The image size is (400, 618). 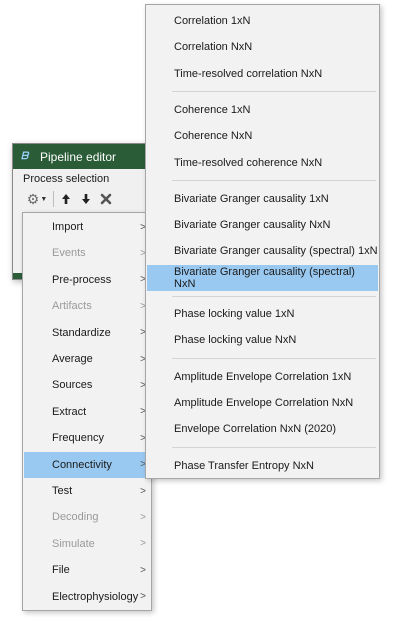 I want to click on window-titlebar: ᗷ Pipeline editor, so click(x=88, y=156).